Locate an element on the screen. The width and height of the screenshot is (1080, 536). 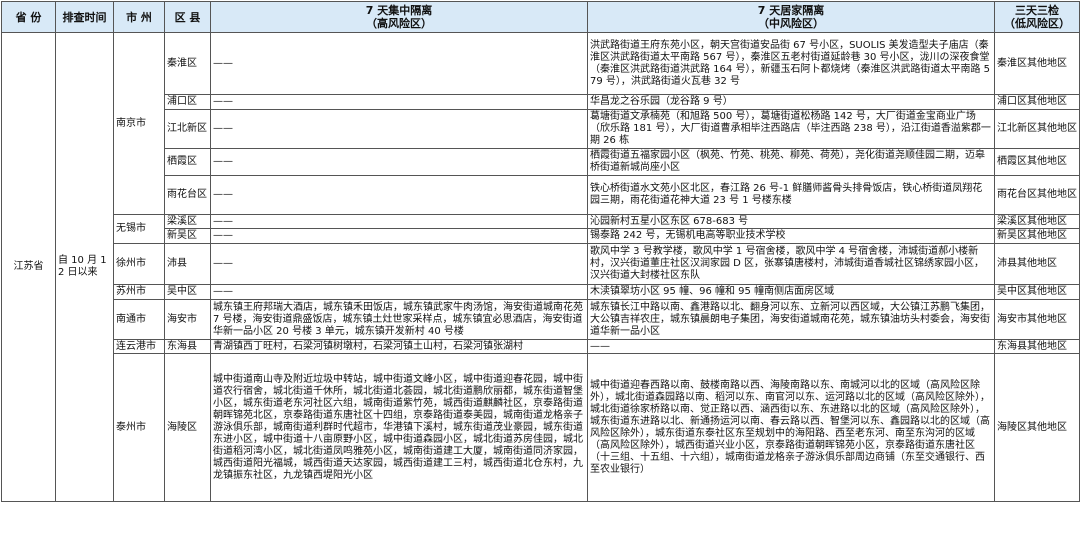
district-cell: 新吴区 is located at coordinates (187, 236).